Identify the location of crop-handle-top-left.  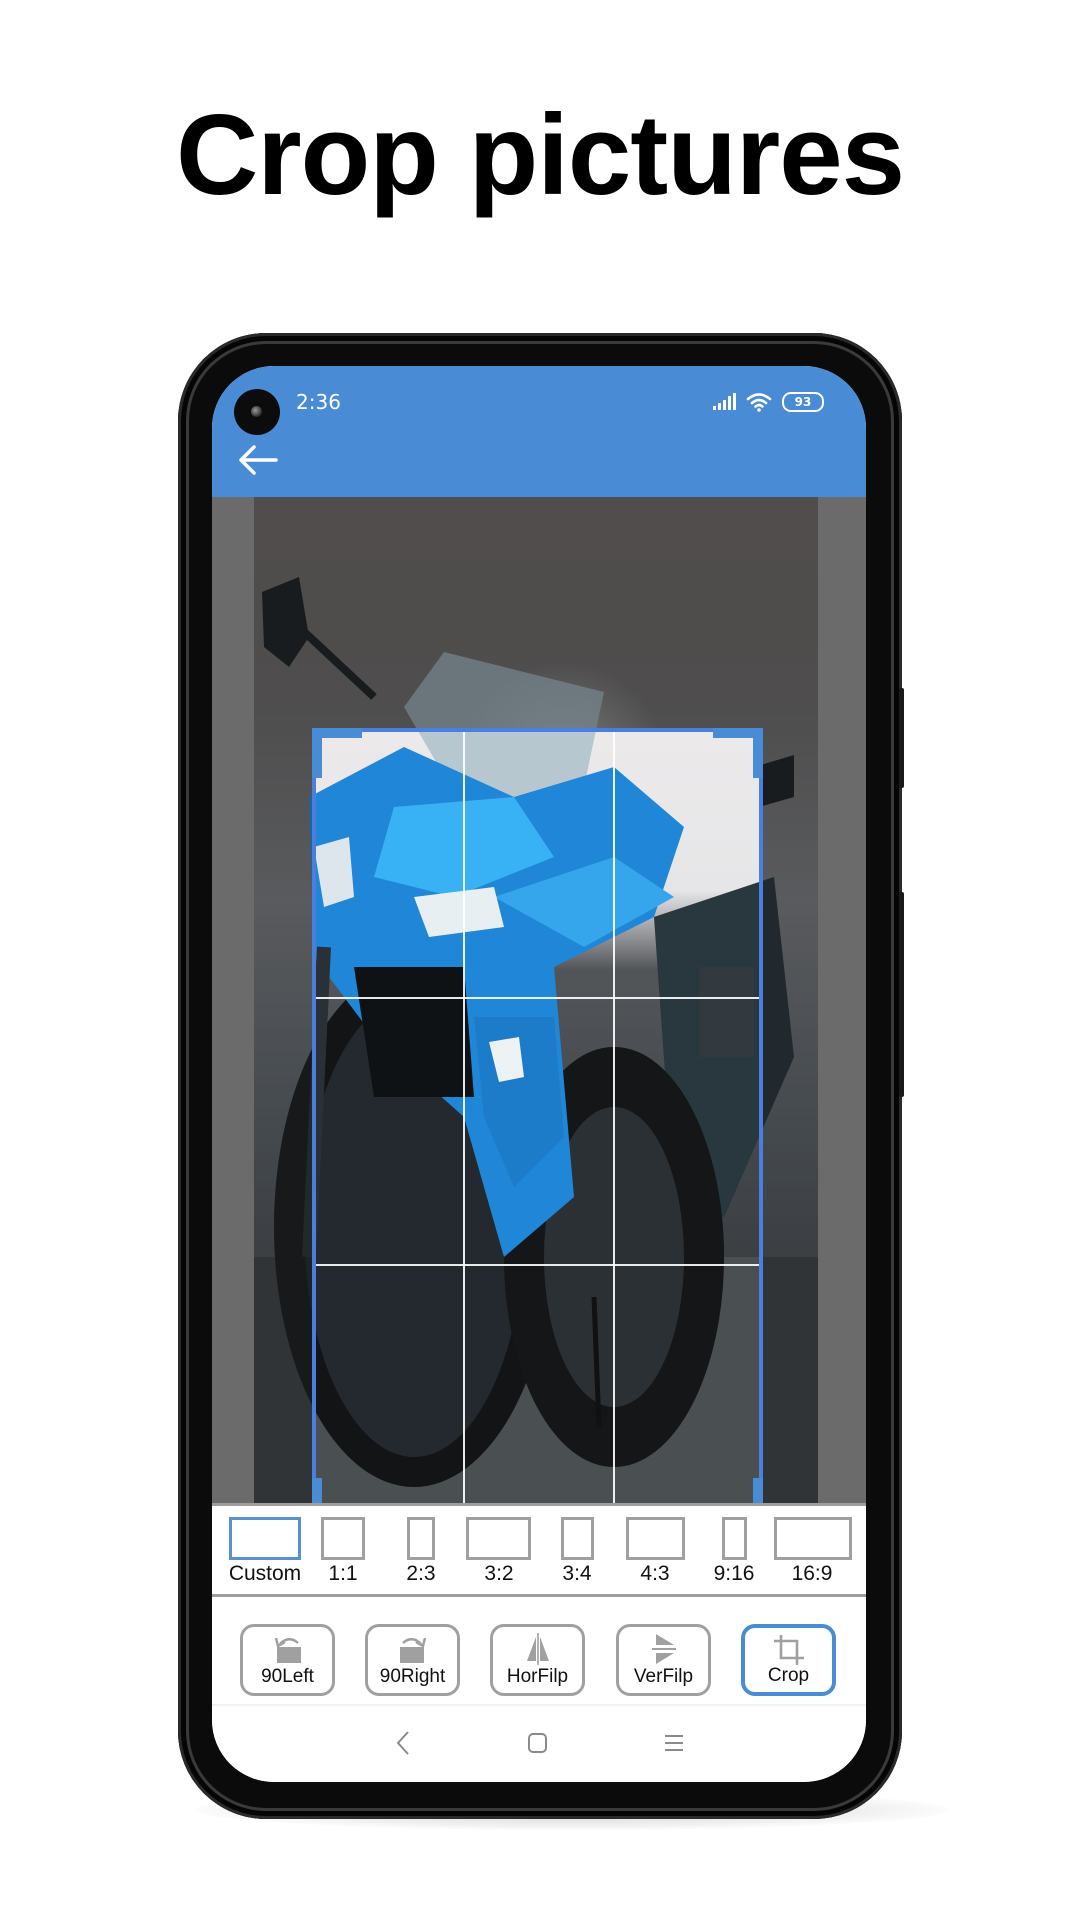
(317, 753).